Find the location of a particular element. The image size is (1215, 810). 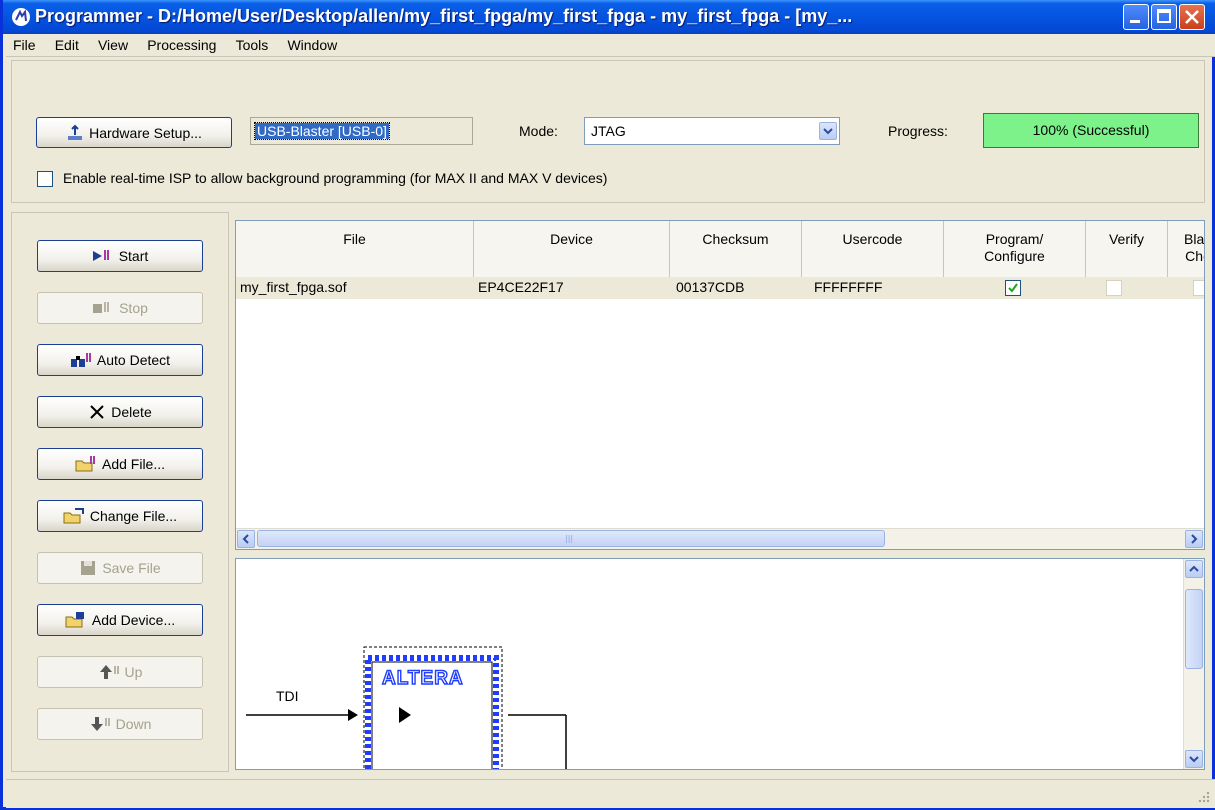

down-button: Down is located at coordinates (120, 724).